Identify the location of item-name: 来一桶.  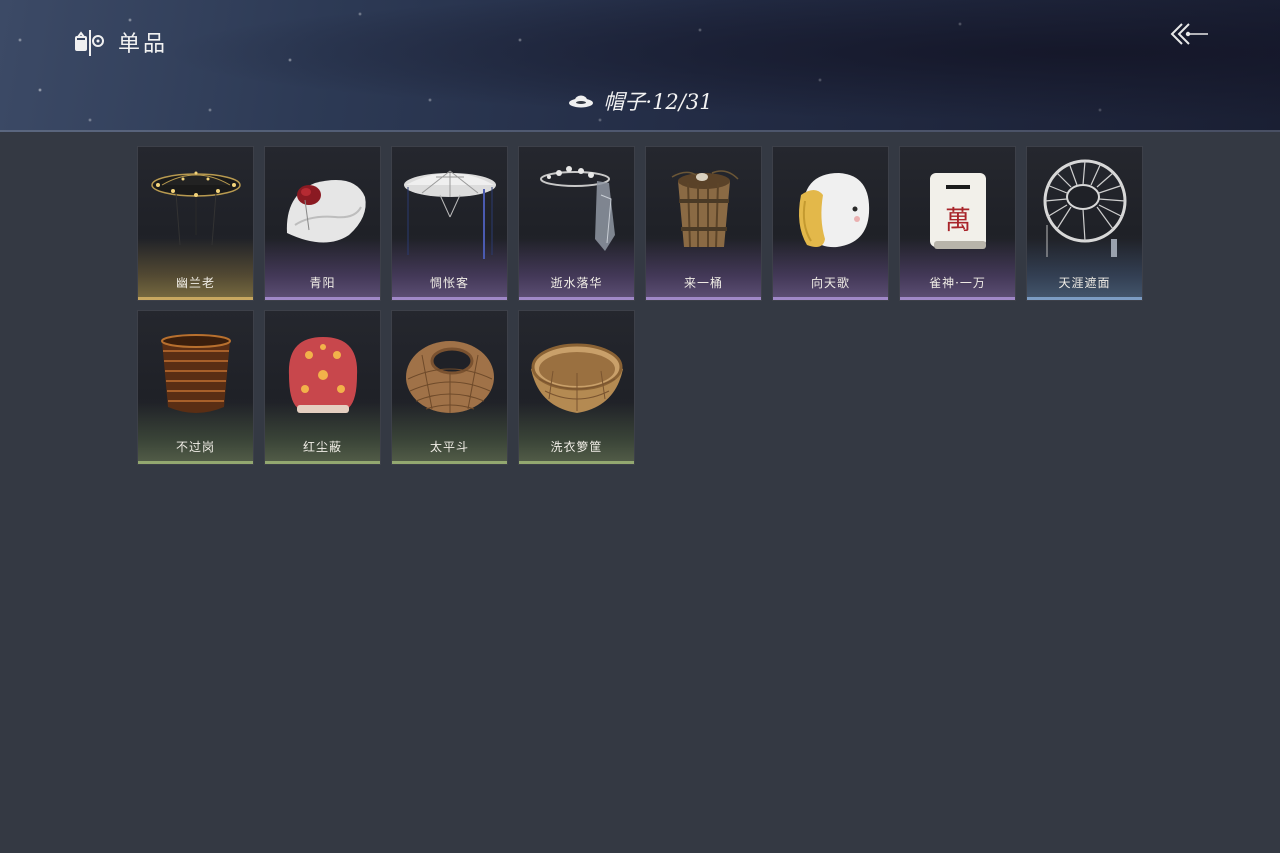
(703, 283).